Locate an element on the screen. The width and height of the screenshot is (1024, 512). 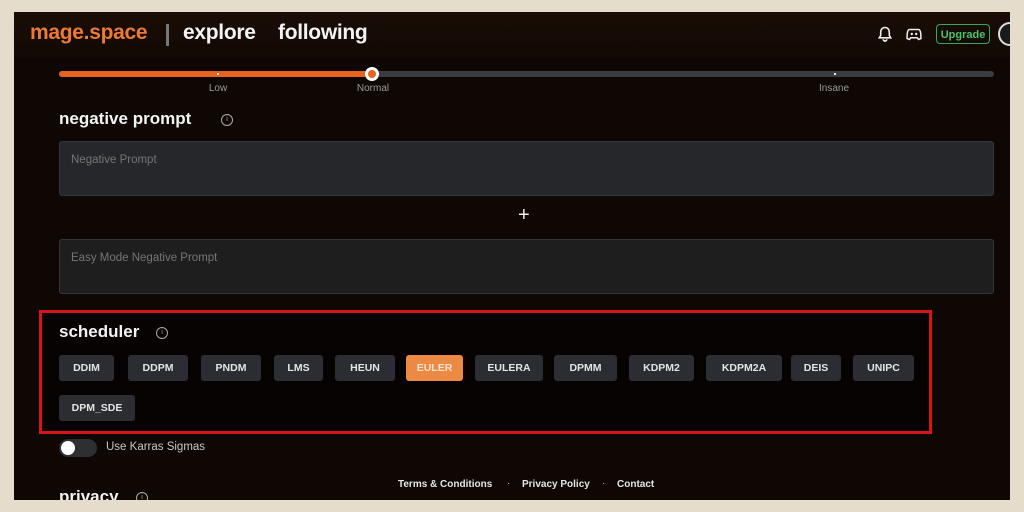
slider-thumb is located at coordinates (372, 74).